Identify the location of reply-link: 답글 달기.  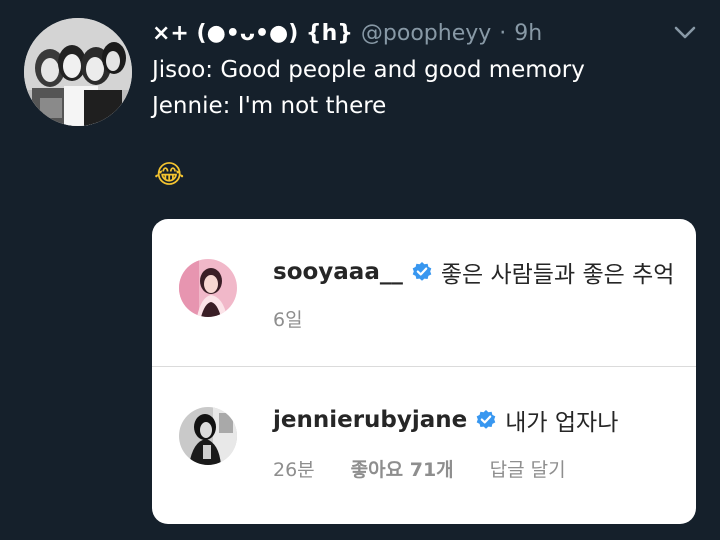
(528, 470).